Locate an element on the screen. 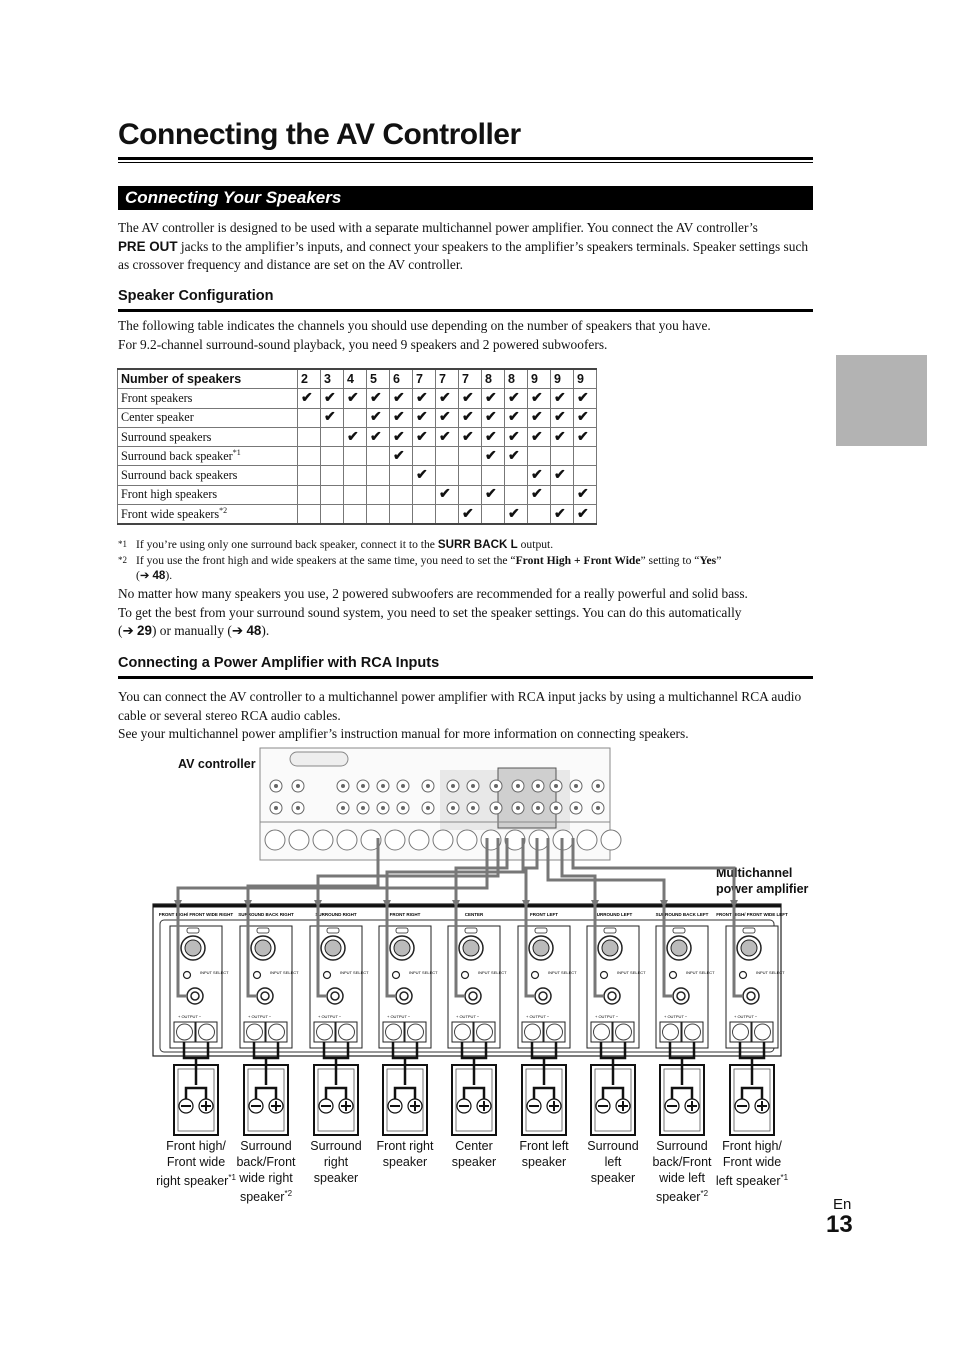 This screenshot has height=1351, width=954. column-header: 9 is located at coordinates (585, 379).